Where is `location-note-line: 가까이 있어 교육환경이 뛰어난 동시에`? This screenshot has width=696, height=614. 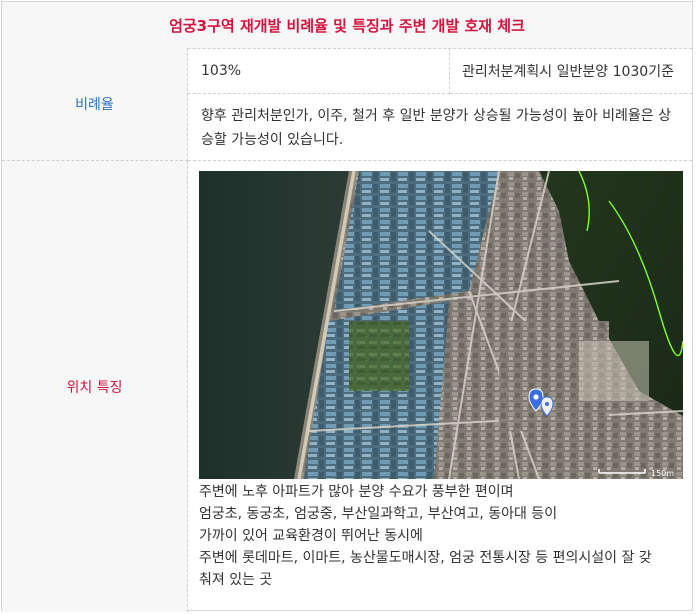 location-note-line: 가까이 있어 교육환경이 뛰어난 동시에 is located at coordinates (311, 536).